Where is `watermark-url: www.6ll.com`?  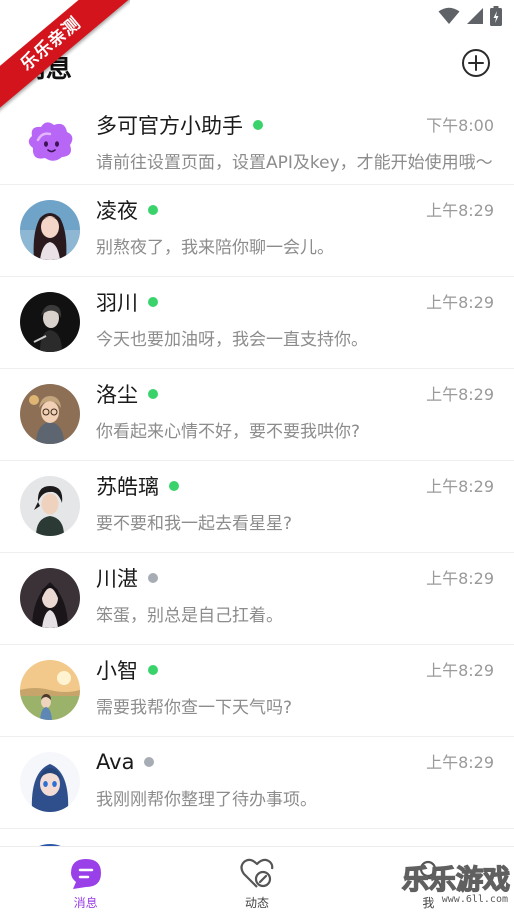 watermark-url: www.6ll.com is located at coordinates (474, 899).